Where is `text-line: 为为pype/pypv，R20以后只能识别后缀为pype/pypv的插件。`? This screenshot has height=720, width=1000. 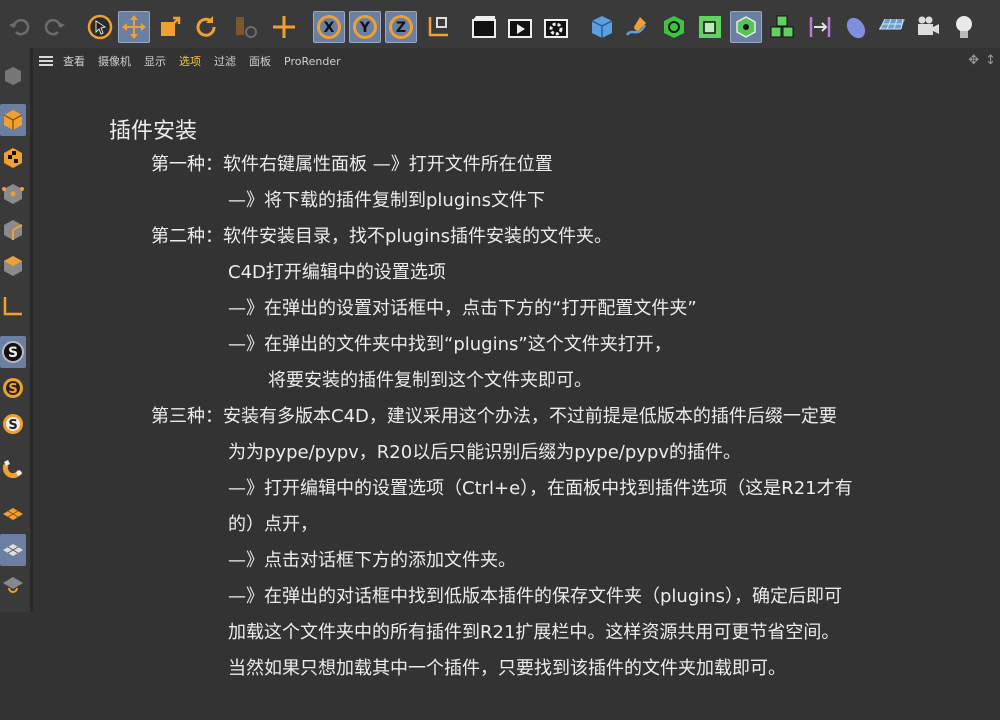
text-line: 为为pype/pypv，R20以后只能识别后缀为pype/pypv的插件。 is located at coordinates (485, 452).